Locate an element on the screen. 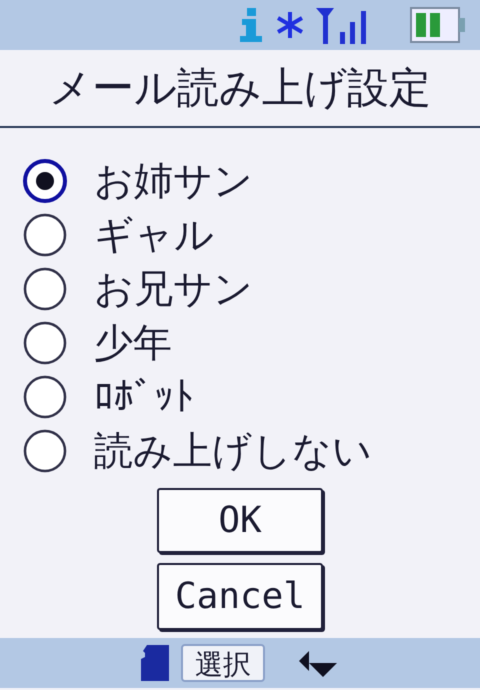 The width and height of the screenshot is (480, 690). option-label: お姉サン is located at coordinates (173, 182).